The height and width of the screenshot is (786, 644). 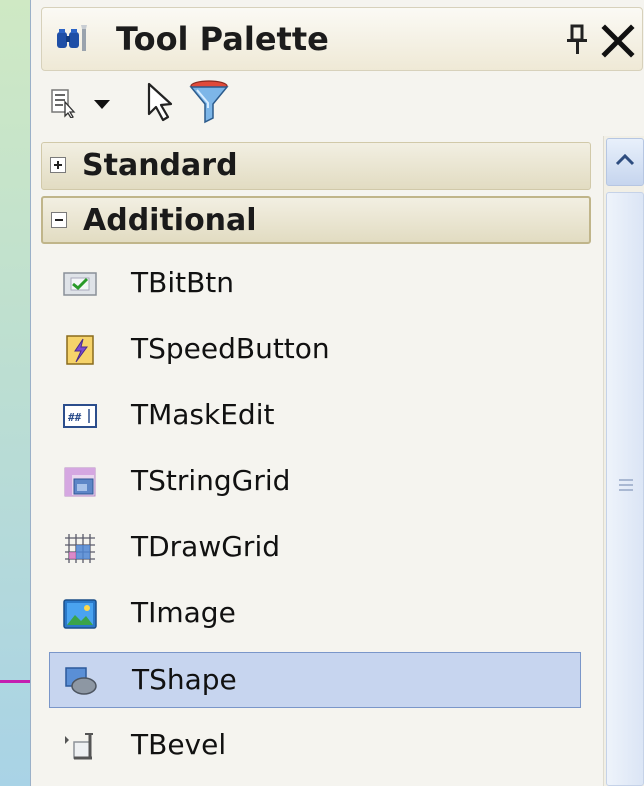 What do you see at coordinates (160, 165) in the screenshot?
I see `category-label: Standard` at bounding box center [160, 165].